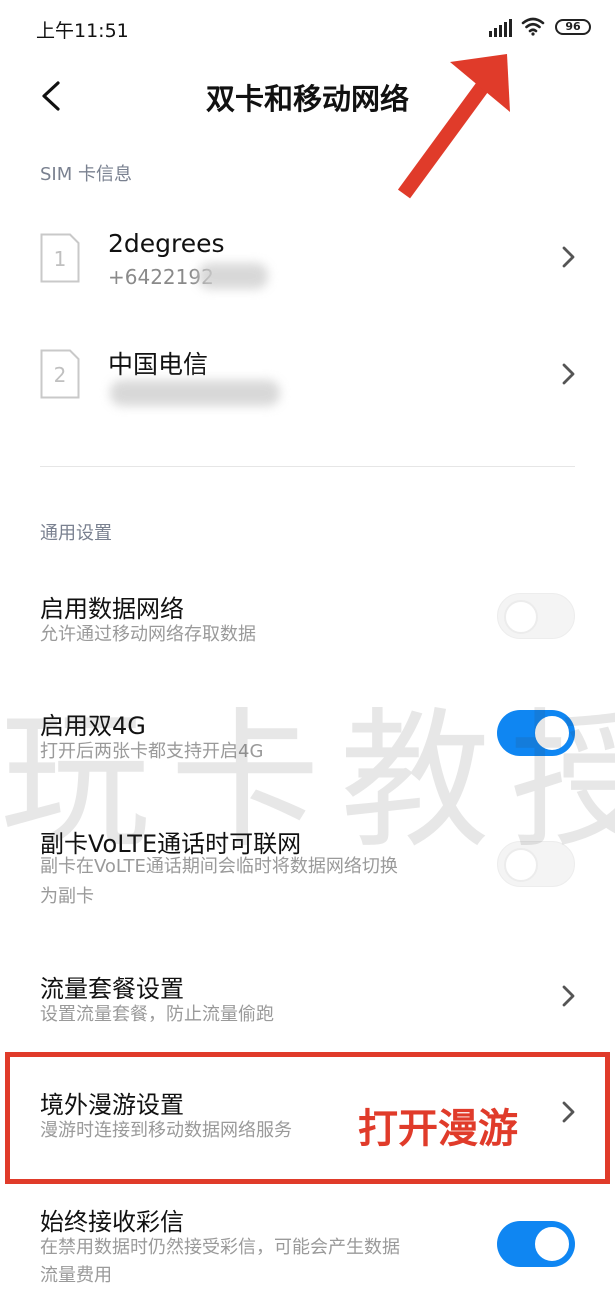 Image resolution: width=615 pixels, height=1291 pixels. I want to click on signal-icon, so click(500, 28).